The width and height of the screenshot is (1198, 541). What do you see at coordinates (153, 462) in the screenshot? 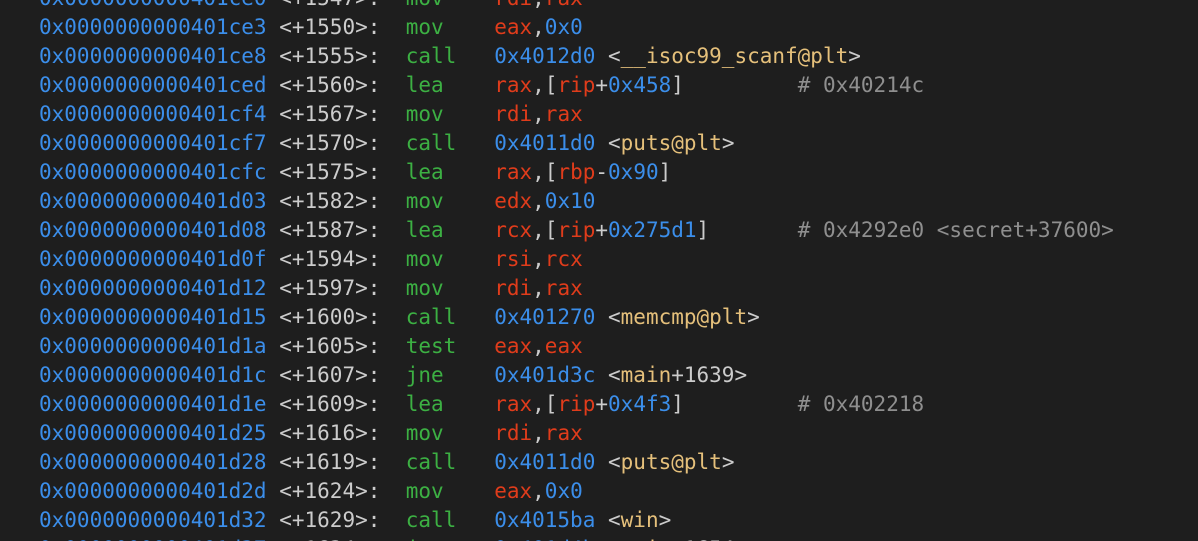
I see `instruction-address: 0x0000000000401d28` at bounding box center [153, 462].